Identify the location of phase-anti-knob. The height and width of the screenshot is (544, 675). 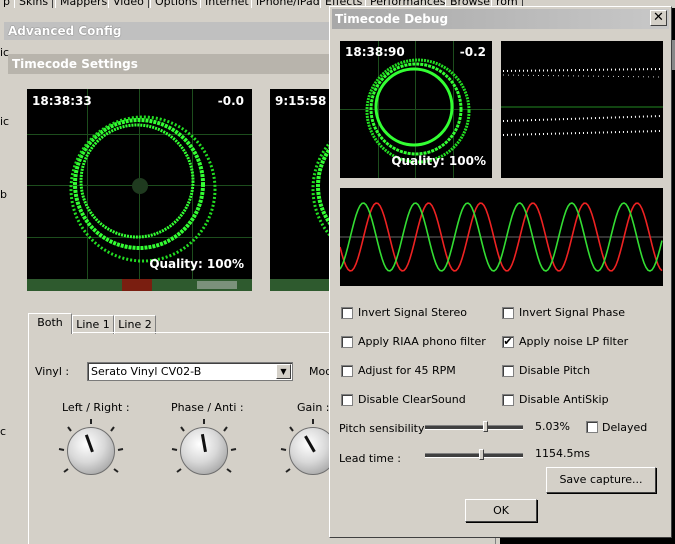
(204, 451).